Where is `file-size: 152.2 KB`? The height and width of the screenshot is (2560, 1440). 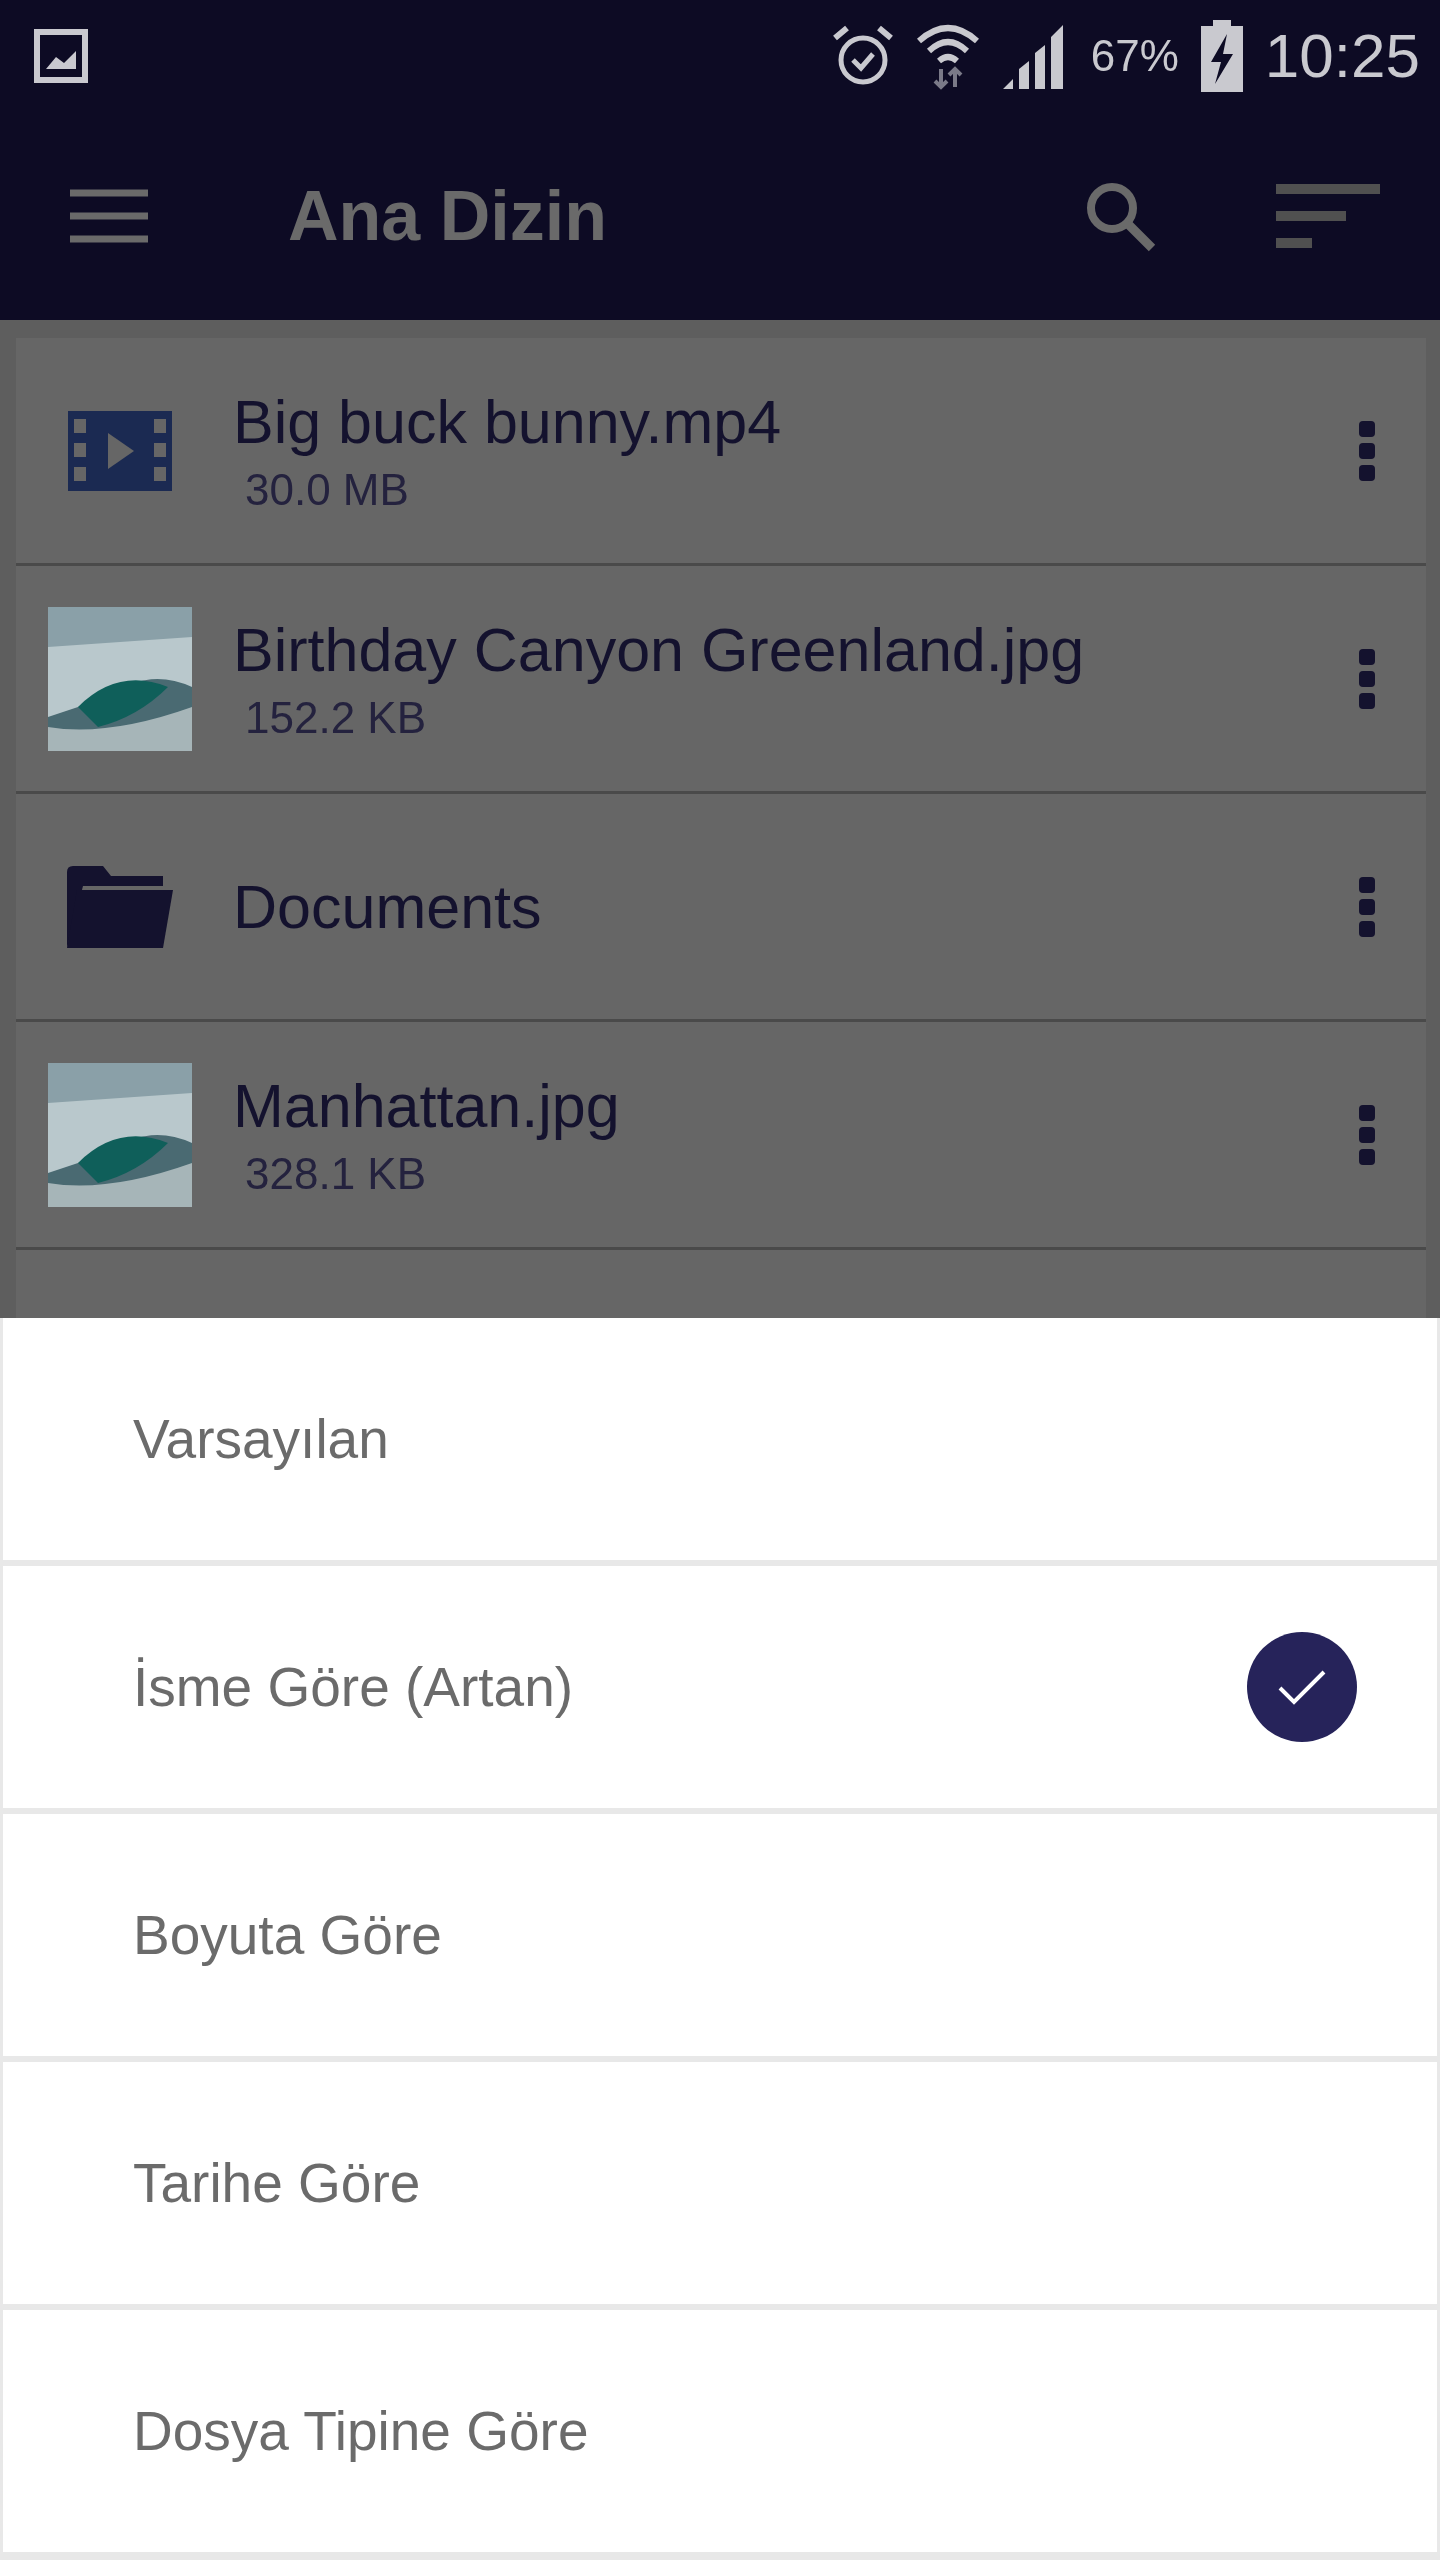
file-size: 152.2 KB is located at coordinates (336, 717).